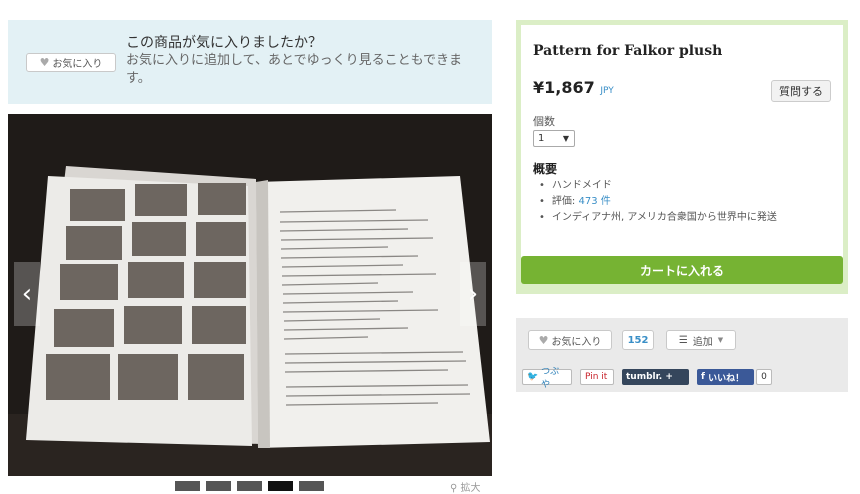 This screenshot has height=494, width=860. What do you see at coordinates (280, 486) in the screenshot?
I see `thumbnail-selected` at bounding box center [280, 486].